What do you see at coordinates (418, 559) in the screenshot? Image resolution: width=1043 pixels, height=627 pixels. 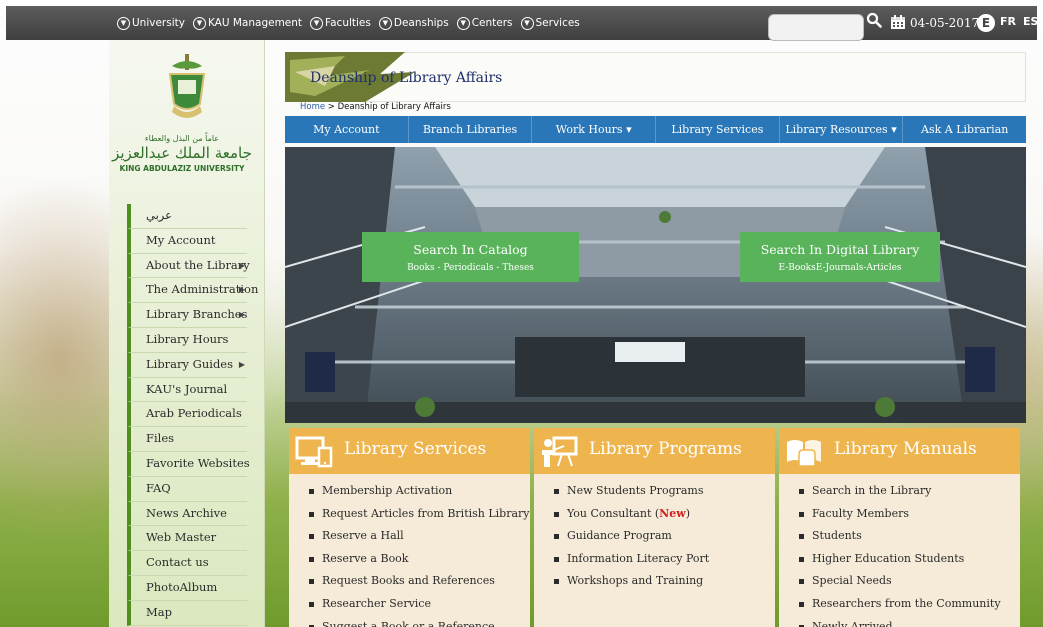 I see `list-item: Reserve a Book` at bounding box center [418, 559].